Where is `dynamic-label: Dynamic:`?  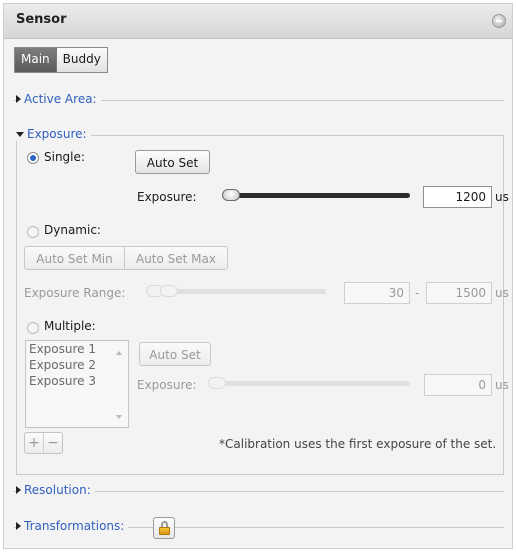
dynamic-label: Dynamic: is located at coordinates (72, 230).